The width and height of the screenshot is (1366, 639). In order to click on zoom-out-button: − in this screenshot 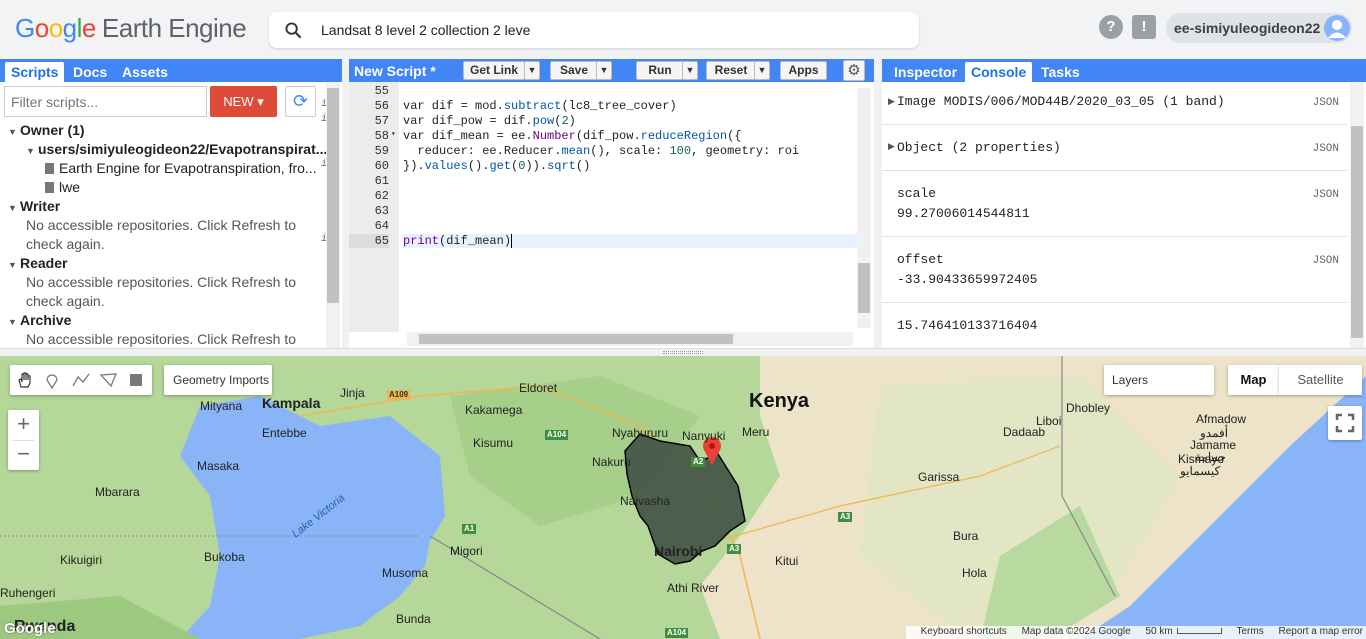, I will do `click(23, 455)`.